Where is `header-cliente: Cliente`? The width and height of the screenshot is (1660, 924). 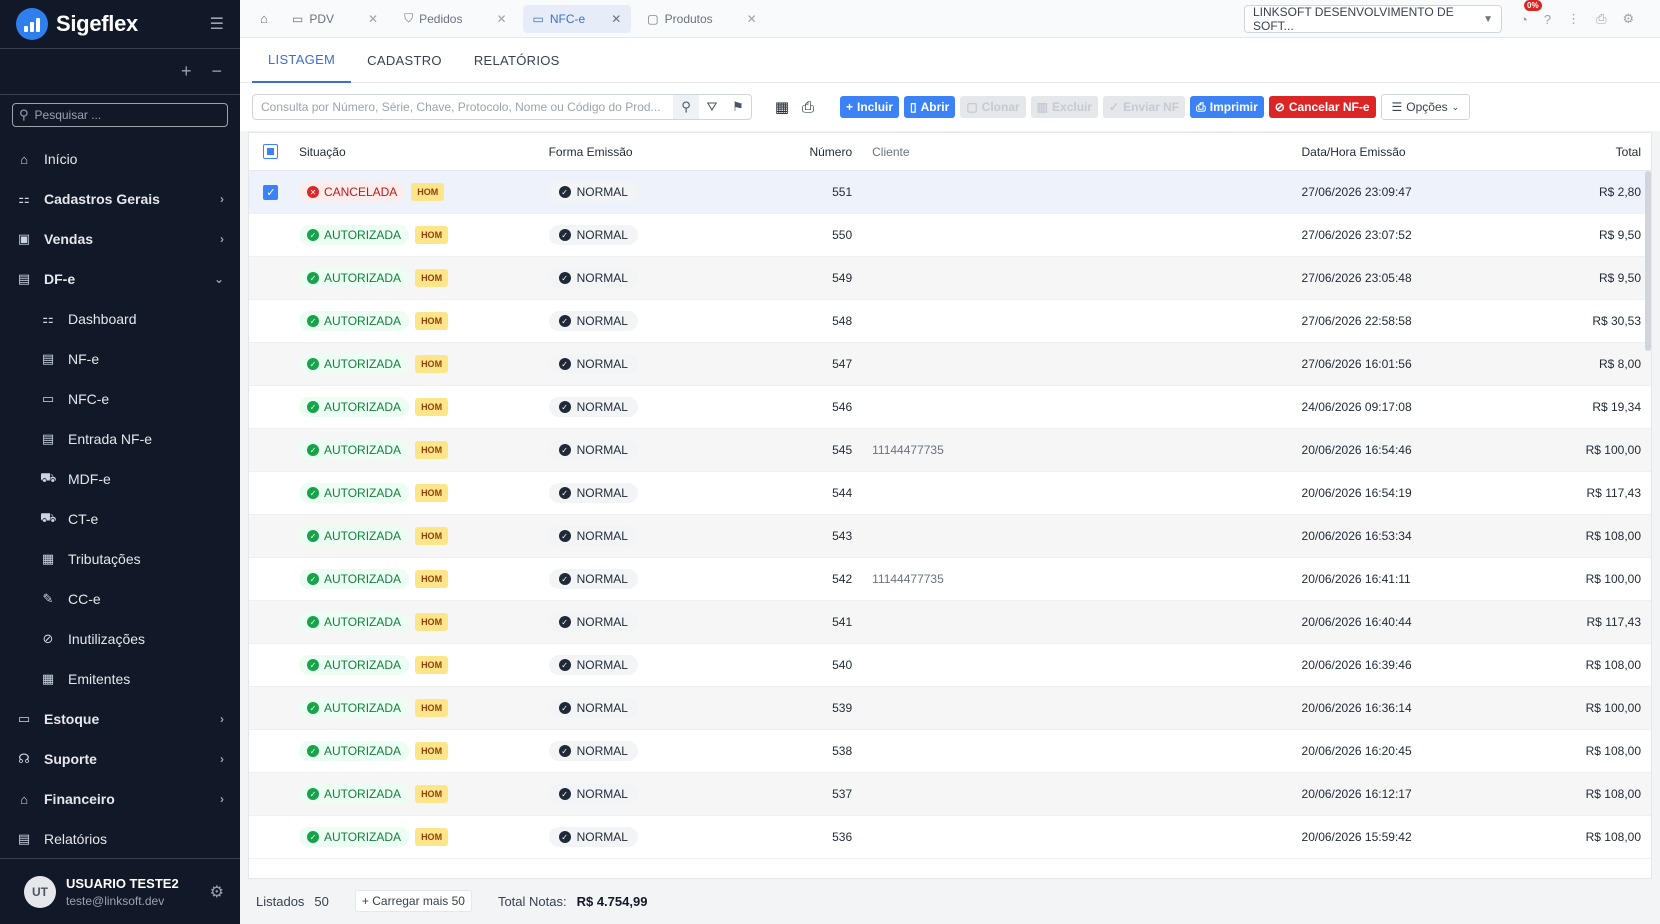
header-cliente: Cliente is located at coordinates (1086, 152).